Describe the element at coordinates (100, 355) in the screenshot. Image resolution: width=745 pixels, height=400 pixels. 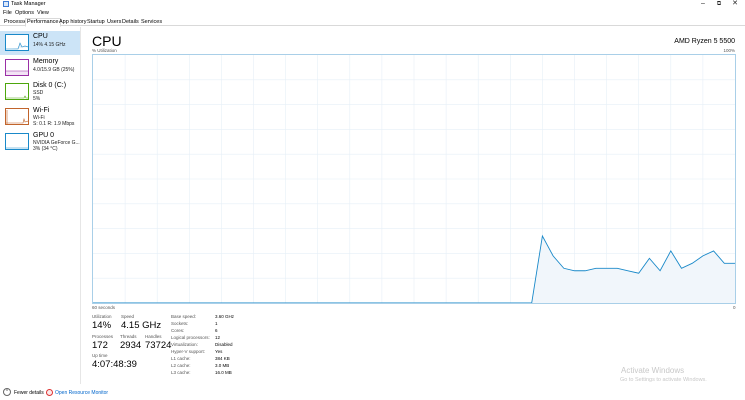
I see `uptime-label: Up time` at that location.